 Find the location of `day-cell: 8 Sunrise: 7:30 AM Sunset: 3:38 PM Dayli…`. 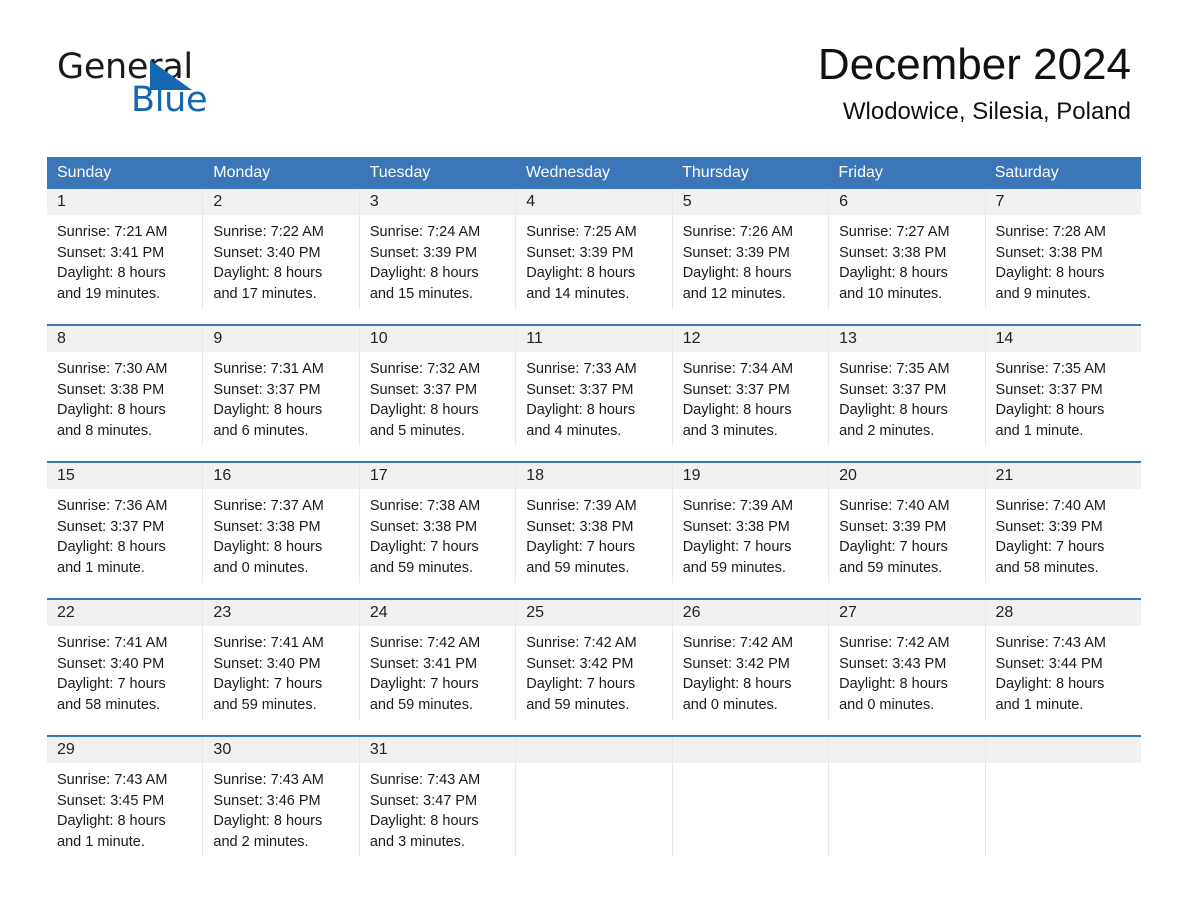

day-cell: 8 Sunrise: 7:30 AM Sunset: 3:38 PM Dayli… is located at coordinates (125, 386).